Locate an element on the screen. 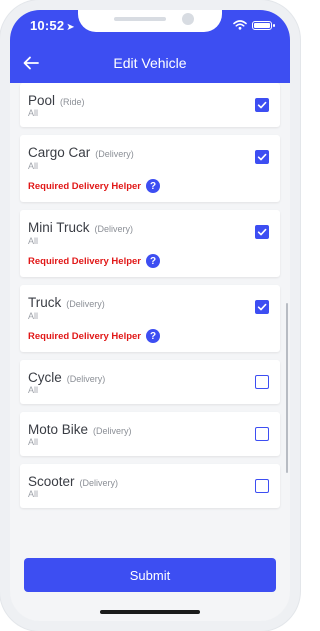  vehicle-card: Scooter (Delivery) All is located at coordinates (150, 486).